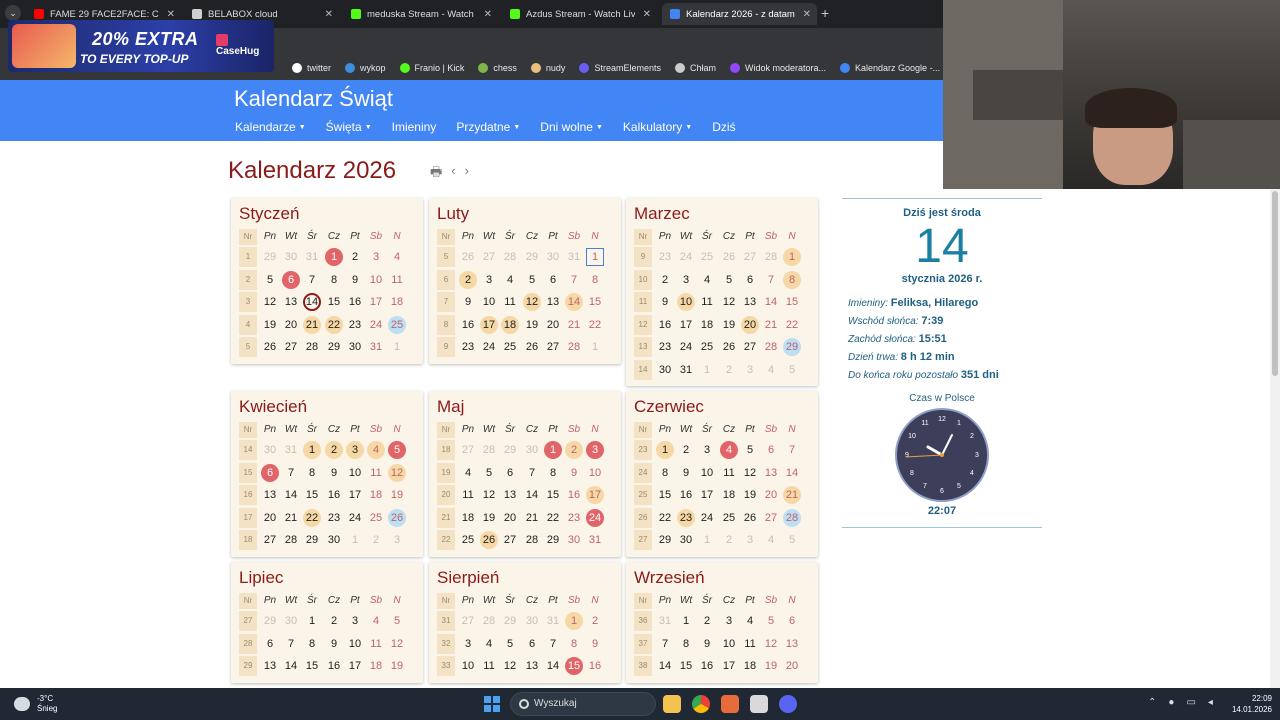 This screenshot has width=1280, height=720. Describe the element at coordinates (450, 407) in the screenshot. I see `month-name: Maj` at that location.